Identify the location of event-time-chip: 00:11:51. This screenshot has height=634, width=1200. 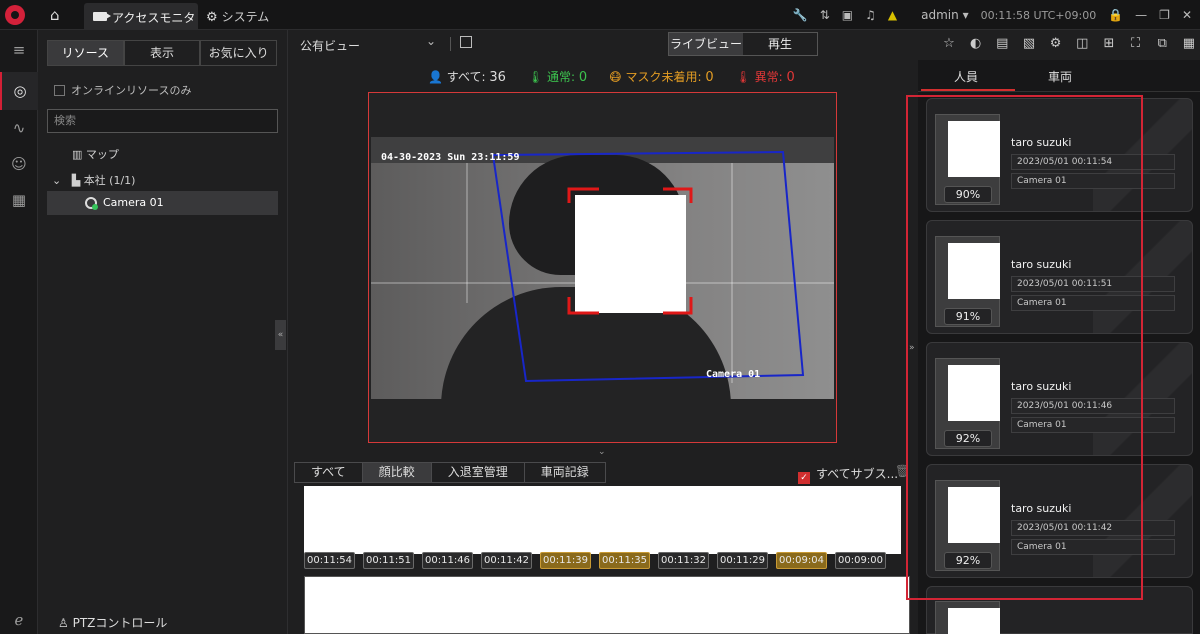
(388, 560).